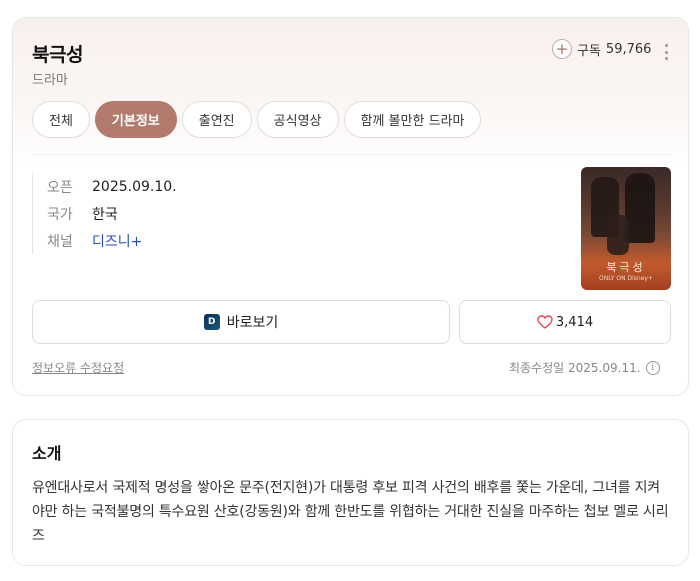  What do you see at coordinates (652, 367) in the screenshot?
I see `info-icon: i` at bounding box center [652, 367].